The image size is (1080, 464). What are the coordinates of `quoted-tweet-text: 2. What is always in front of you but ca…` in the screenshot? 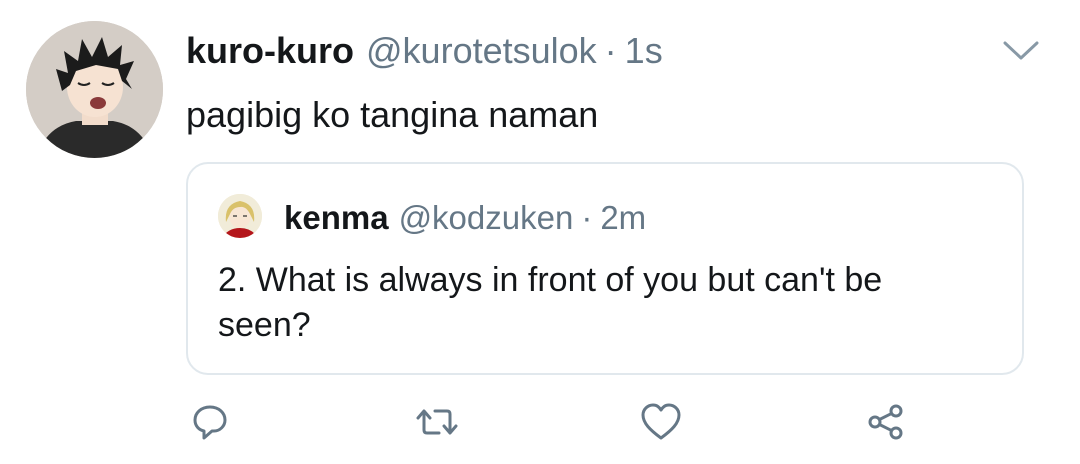 It's located at (550, 302).